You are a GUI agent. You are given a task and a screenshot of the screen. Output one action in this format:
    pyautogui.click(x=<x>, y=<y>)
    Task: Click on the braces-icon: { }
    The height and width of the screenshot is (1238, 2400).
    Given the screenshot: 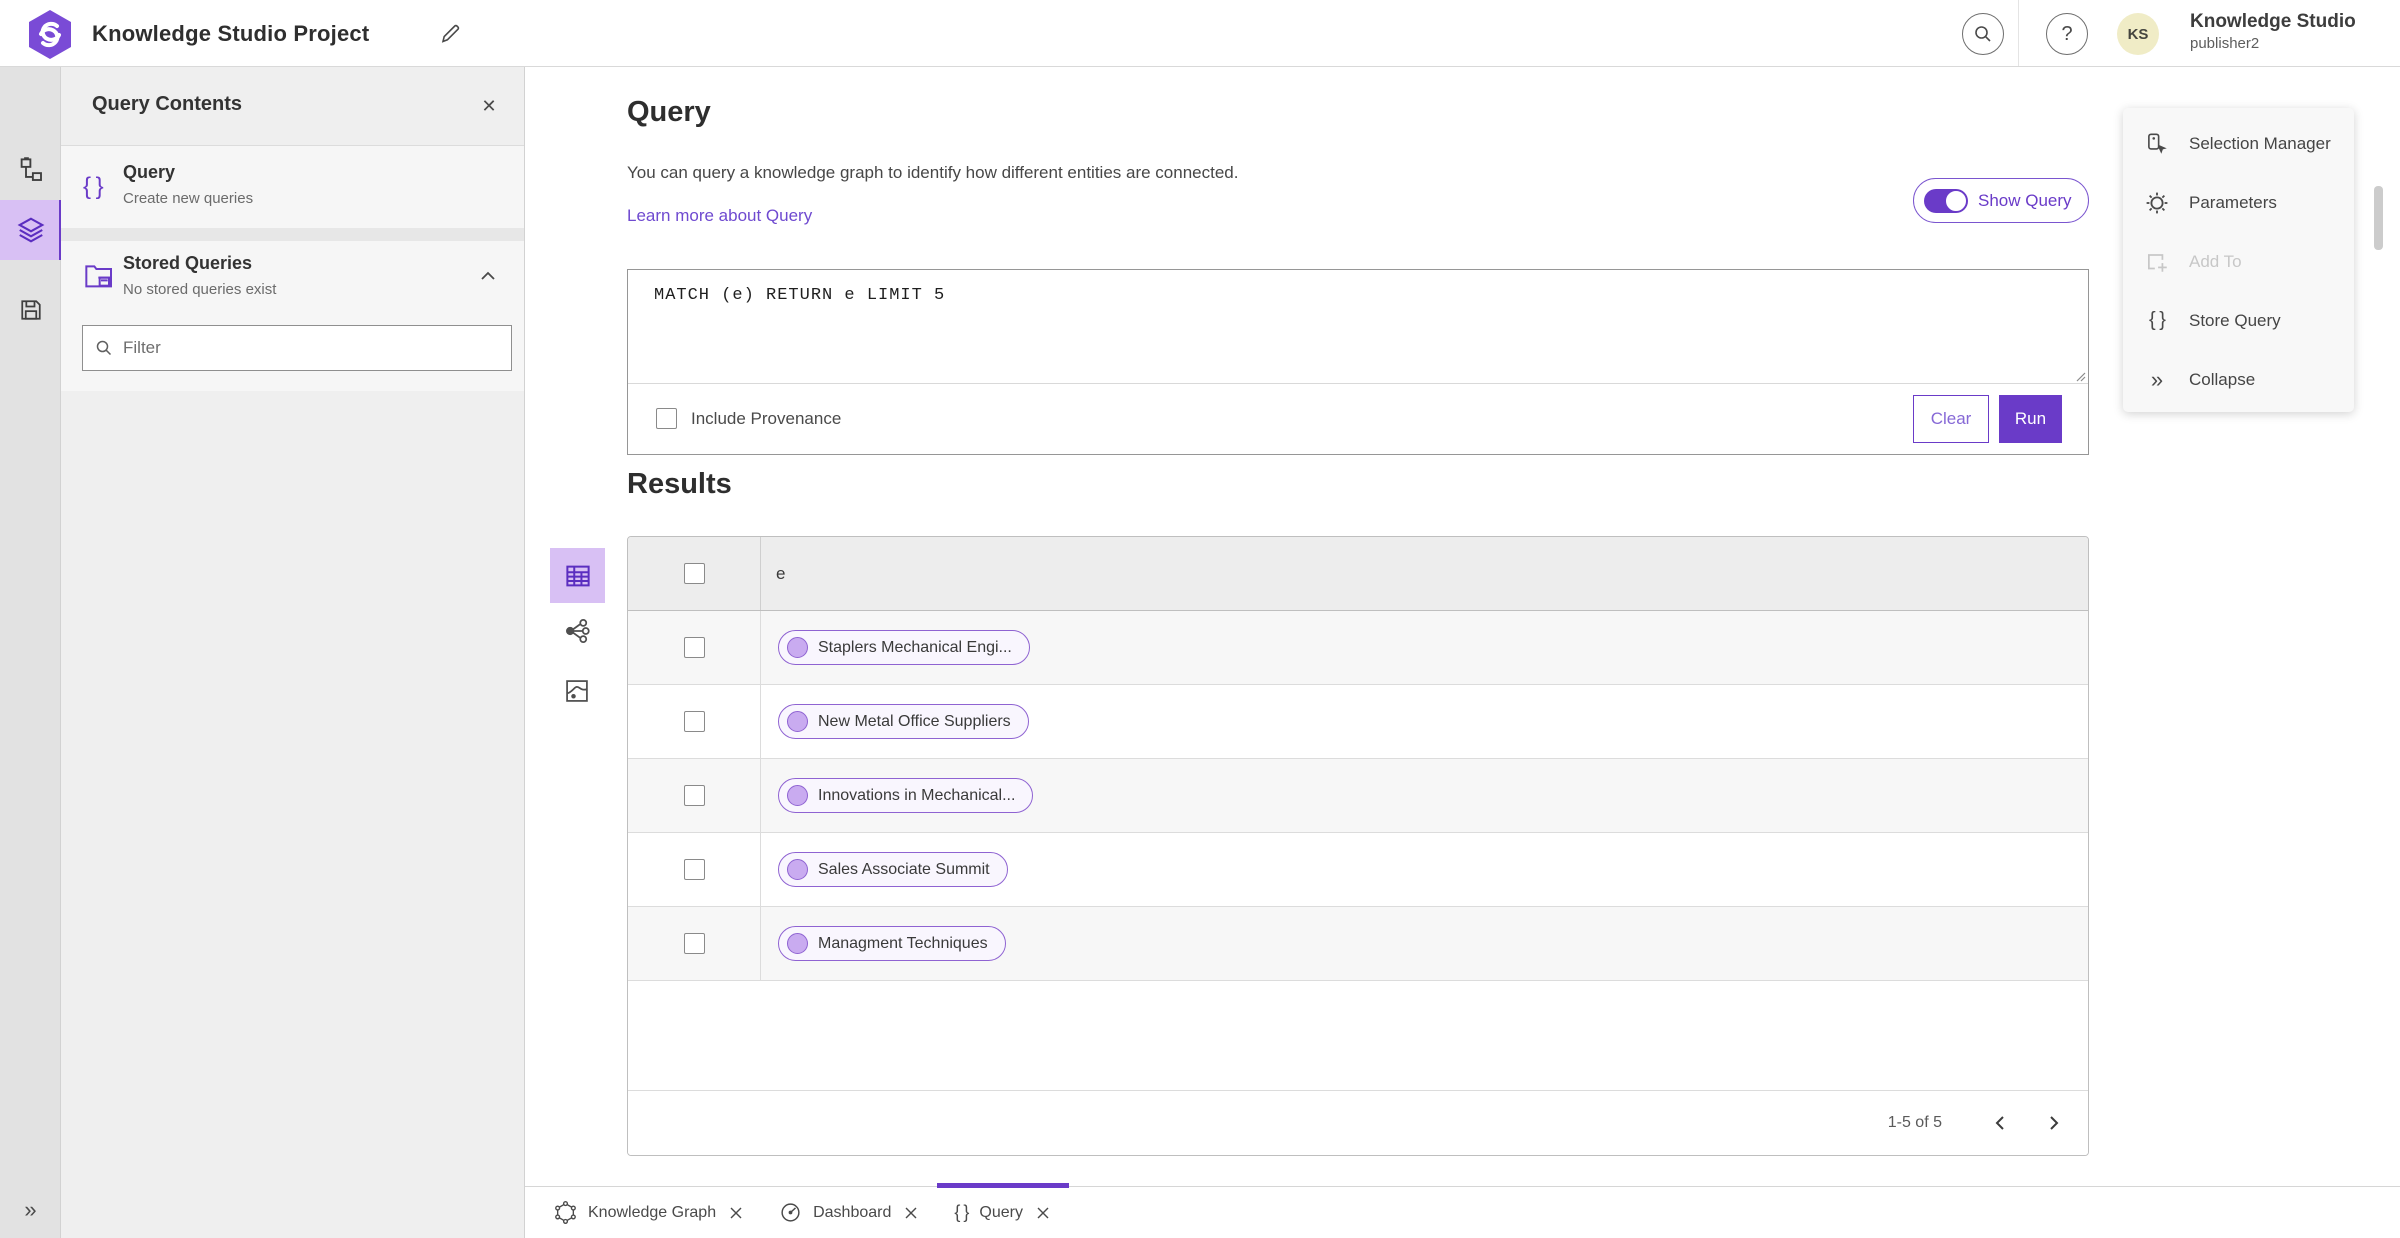 What is the action you would take?
    pyautogui.click(x=93, y=186)
    